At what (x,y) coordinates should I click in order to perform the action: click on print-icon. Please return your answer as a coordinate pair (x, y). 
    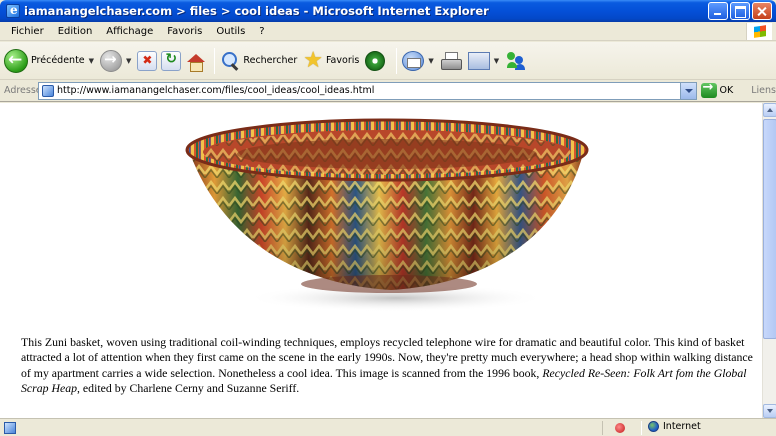
    Looking at the image, I should click on (451, 60).